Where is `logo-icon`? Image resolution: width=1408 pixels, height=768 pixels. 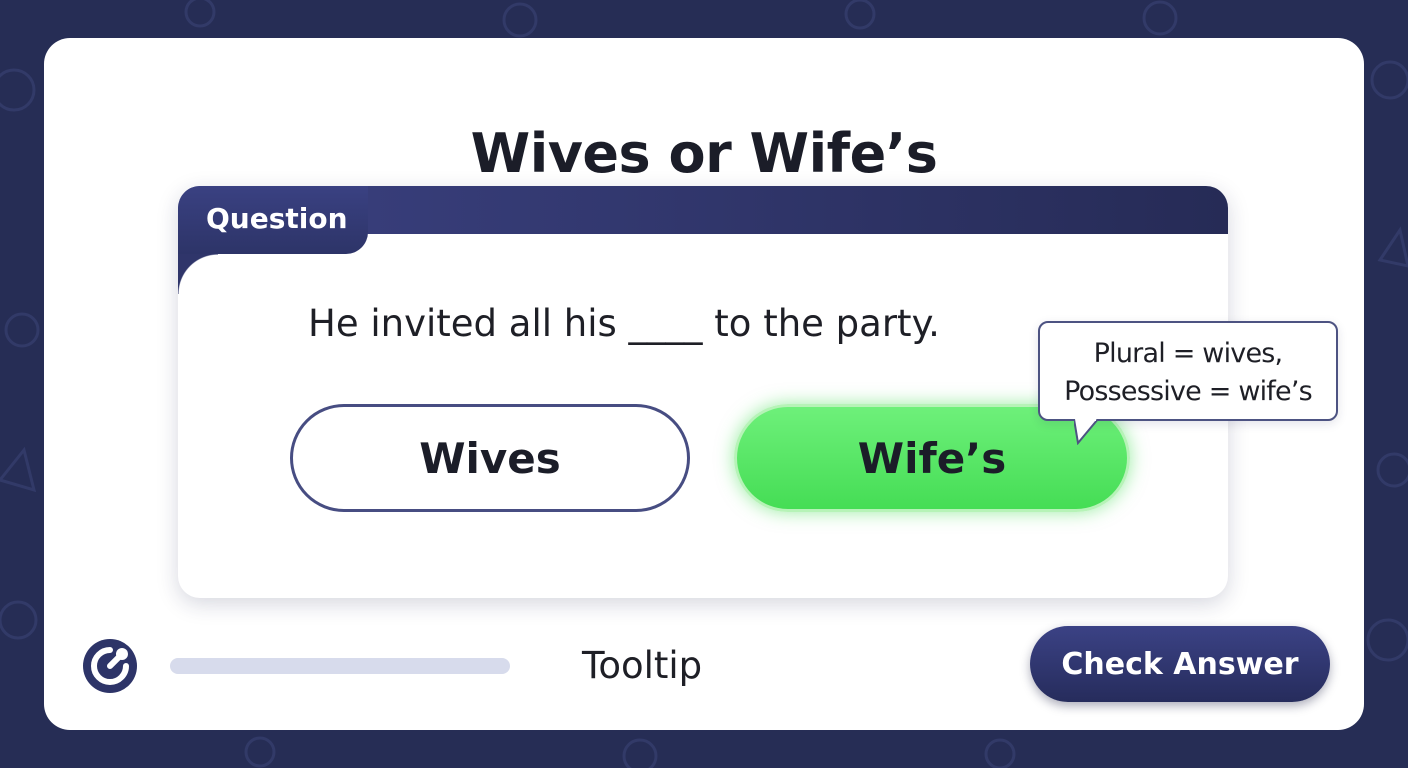
logo-icon is located at coordinates (110, 666).